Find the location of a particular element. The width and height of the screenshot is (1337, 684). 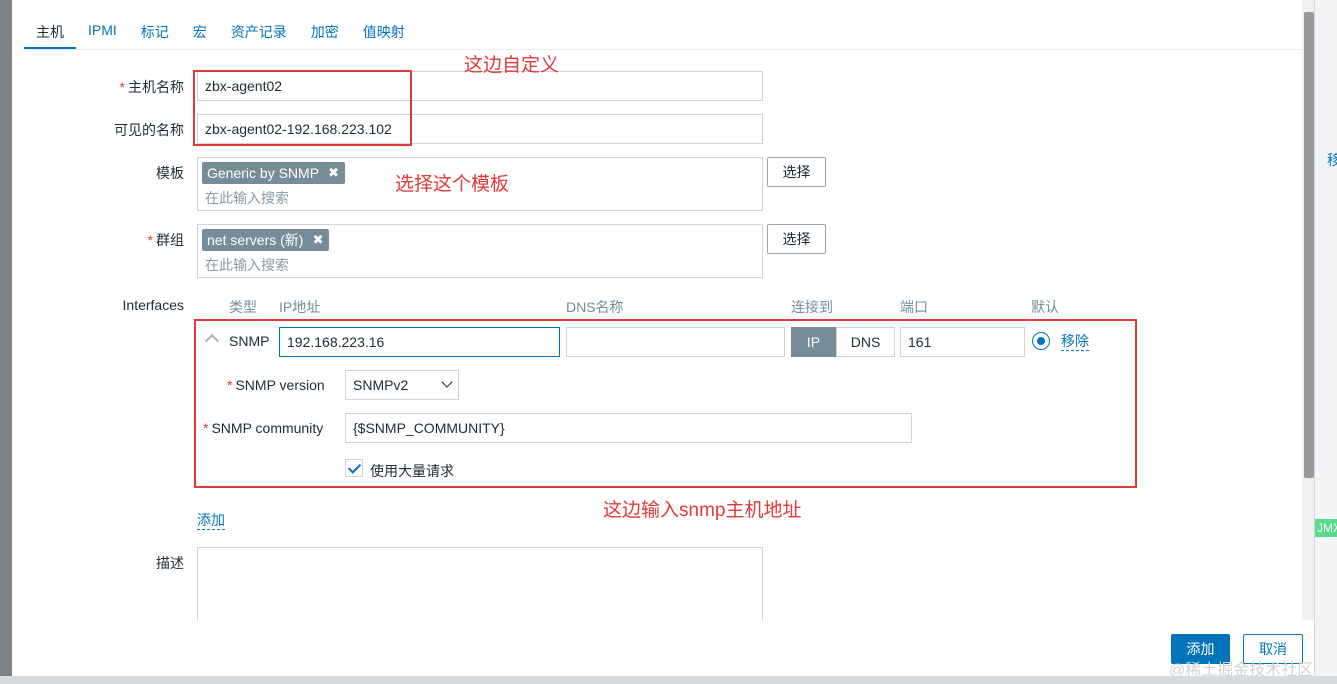

column-connect-to: 连接到 is located at coordinates (812, 307).